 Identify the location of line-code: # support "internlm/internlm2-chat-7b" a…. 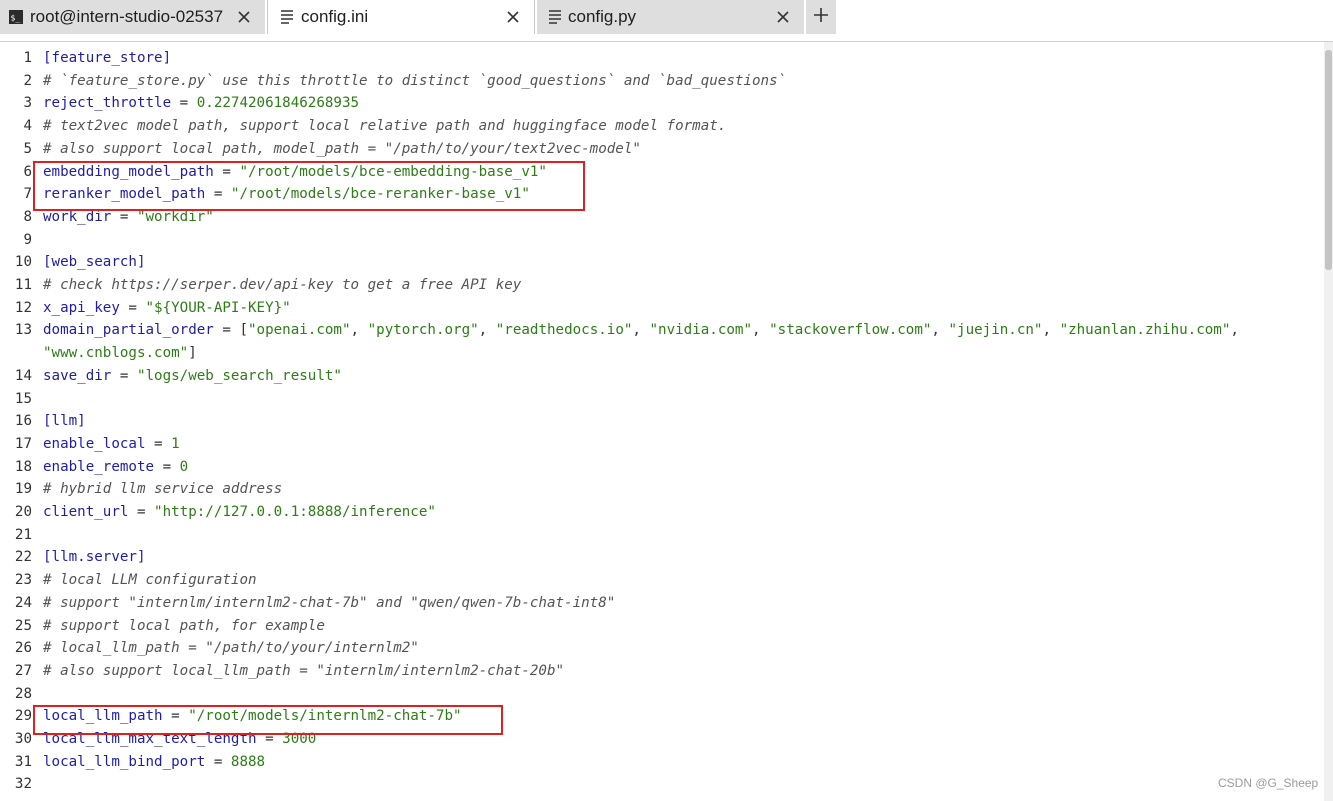
(329, 603).